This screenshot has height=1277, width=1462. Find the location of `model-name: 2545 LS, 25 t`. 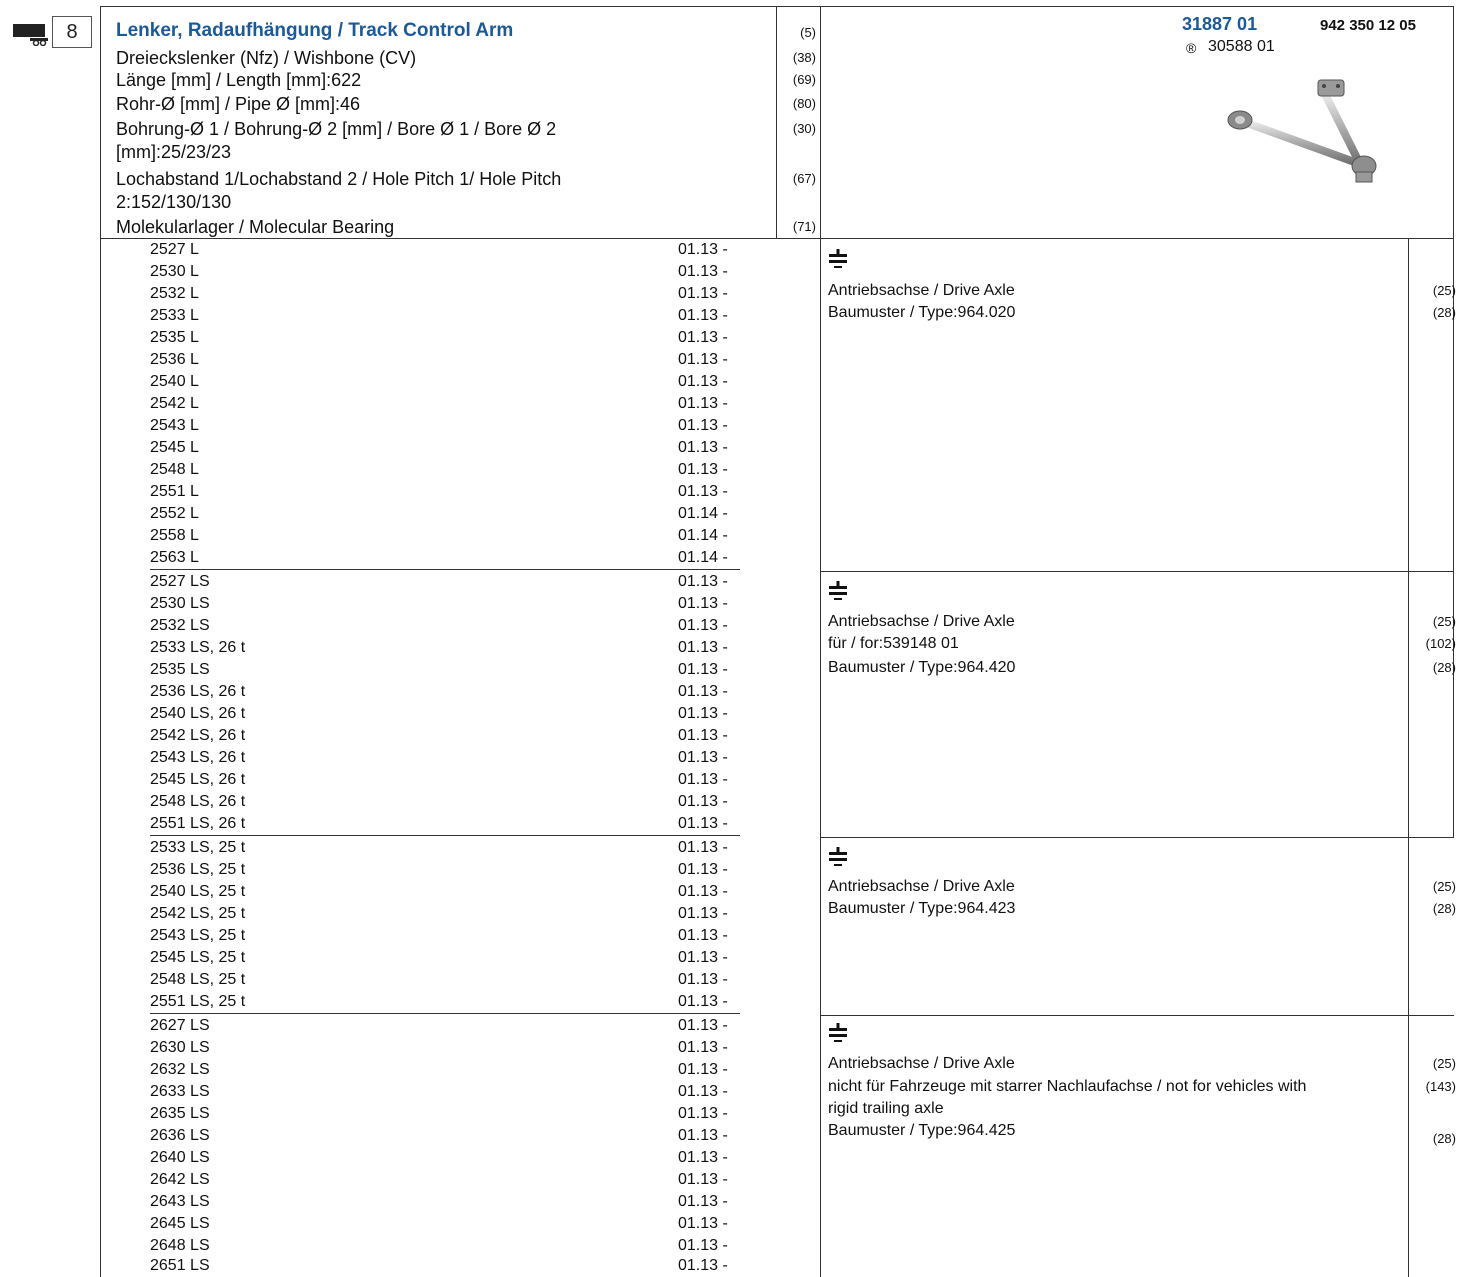

model-name: 2545 LS, 25 t is located at coordinates (198, 957).